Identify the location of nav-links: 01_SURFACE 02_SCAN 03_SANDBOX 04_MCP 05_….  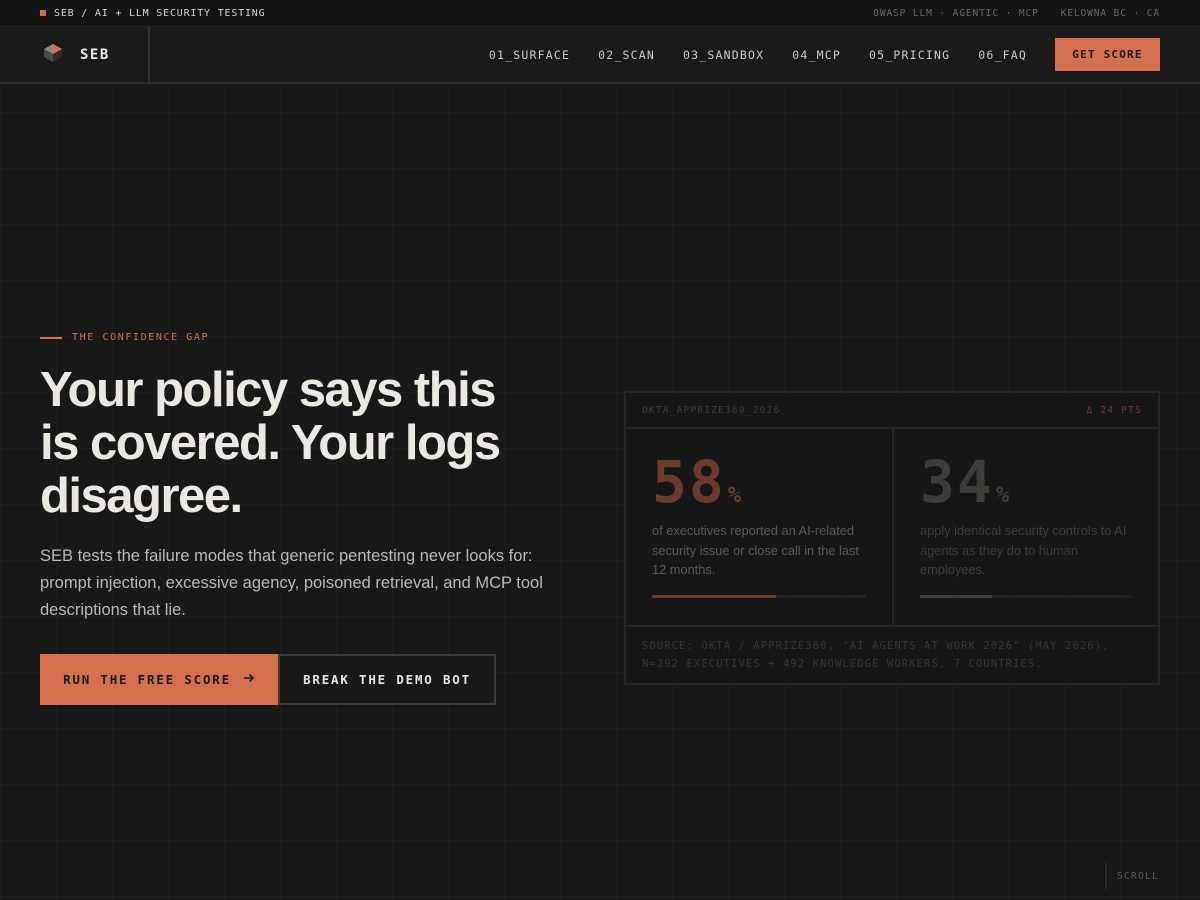
(744, 55).